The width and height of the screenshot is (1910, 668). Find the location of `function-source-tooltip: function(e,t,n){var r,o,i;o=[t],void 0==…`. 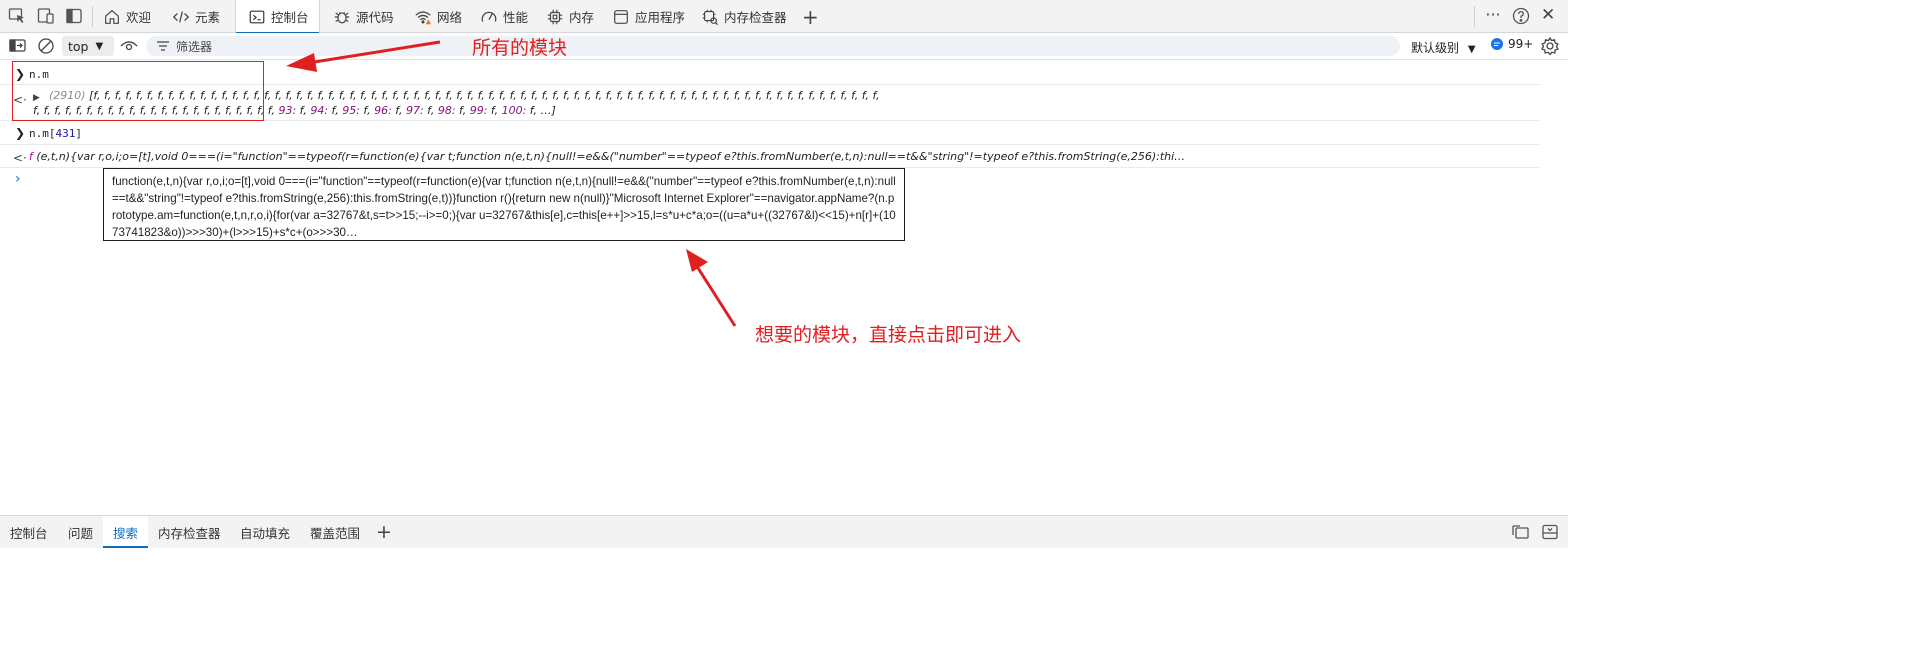

function-source-tooltip: function(e,t,n){var r,o,i;o=[t],void 0==… is located at coordinates (504, 204).